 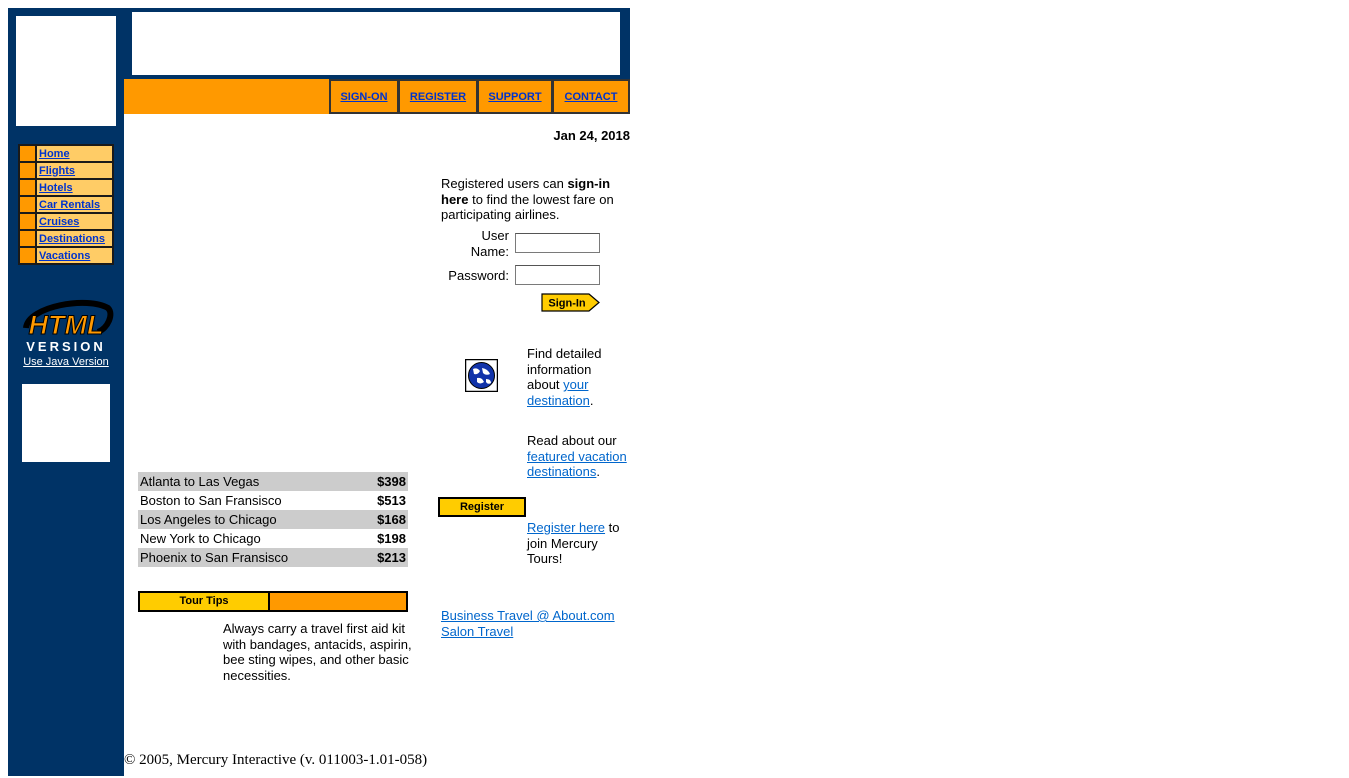 What do you see at coordinates (598, 471) in the screenshot?
I see `featured-post: .` at bounding box center [598, 471].